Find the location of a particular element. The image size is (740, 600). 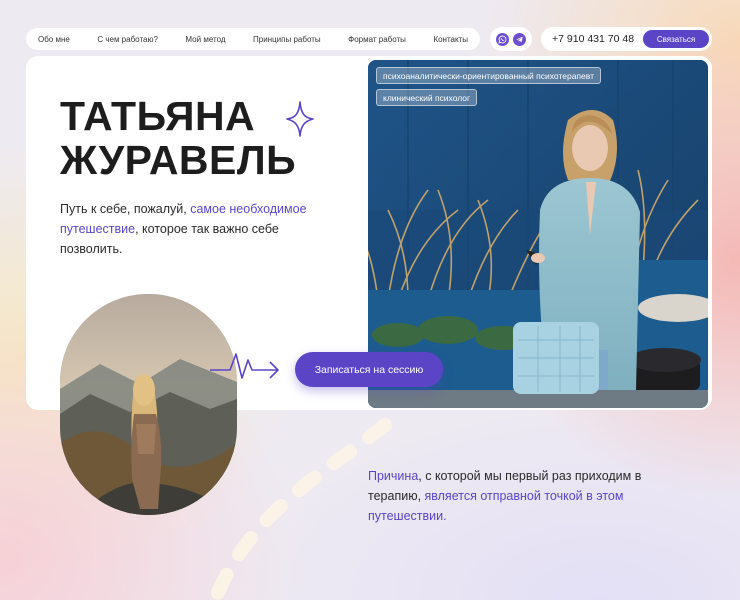

quote-highlight-1: Причина is located at coordinates (393, 476).